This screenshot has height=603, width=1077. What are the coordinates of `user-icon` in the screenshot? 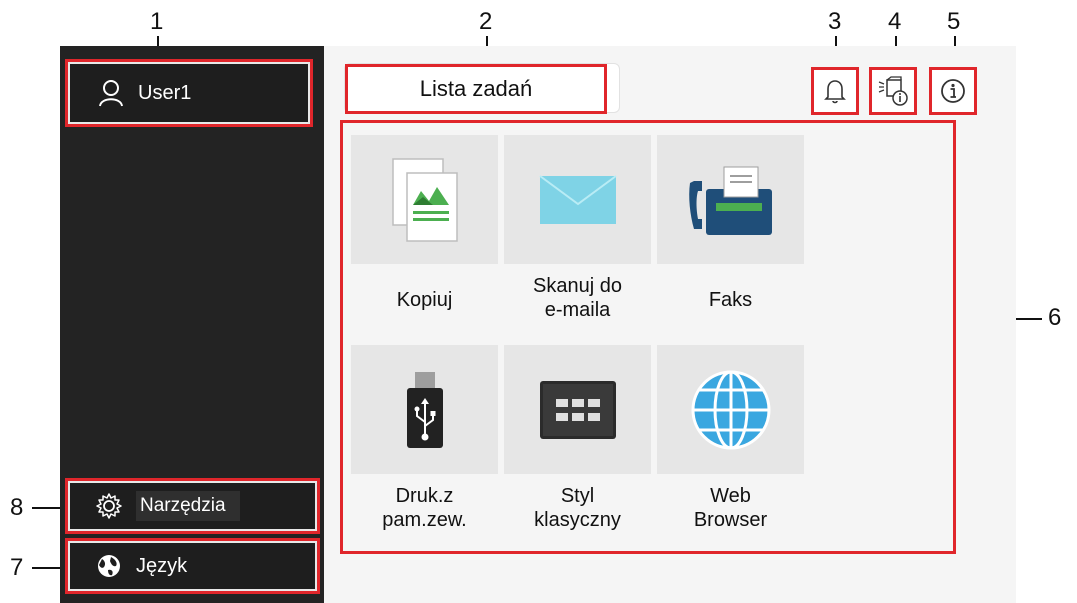 It's located at (111, 93).